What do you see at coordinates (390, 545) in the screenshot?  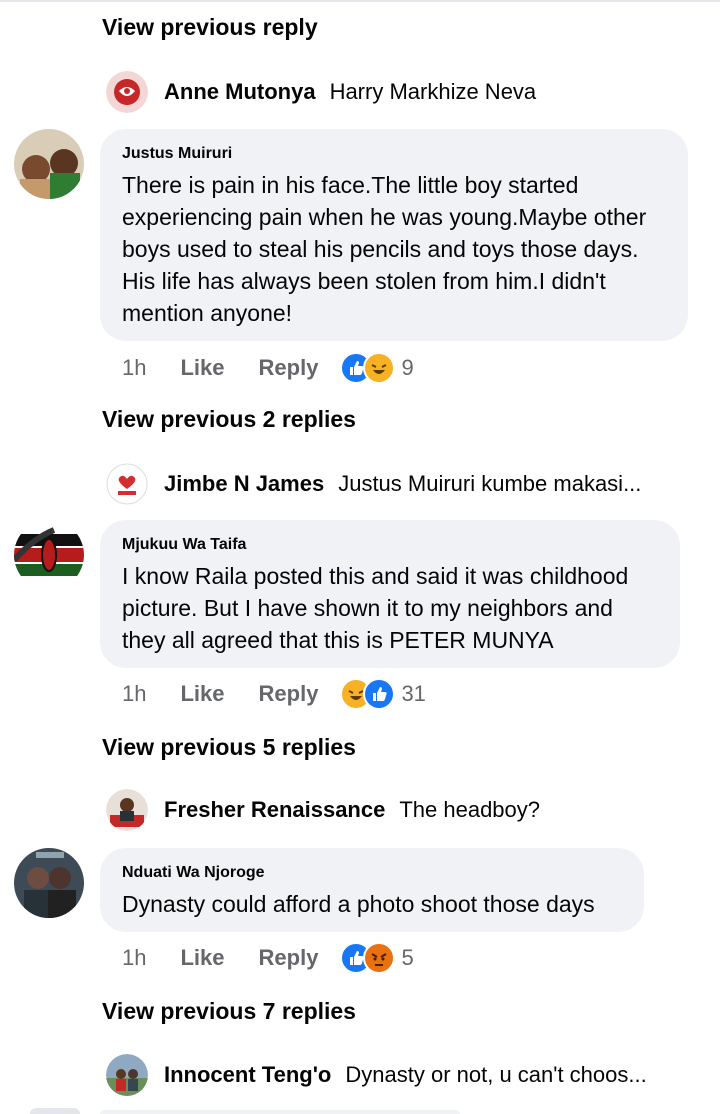 I see `comment-author-name: Mjukuu Wa Taifa` at bounding box center [390, 545].